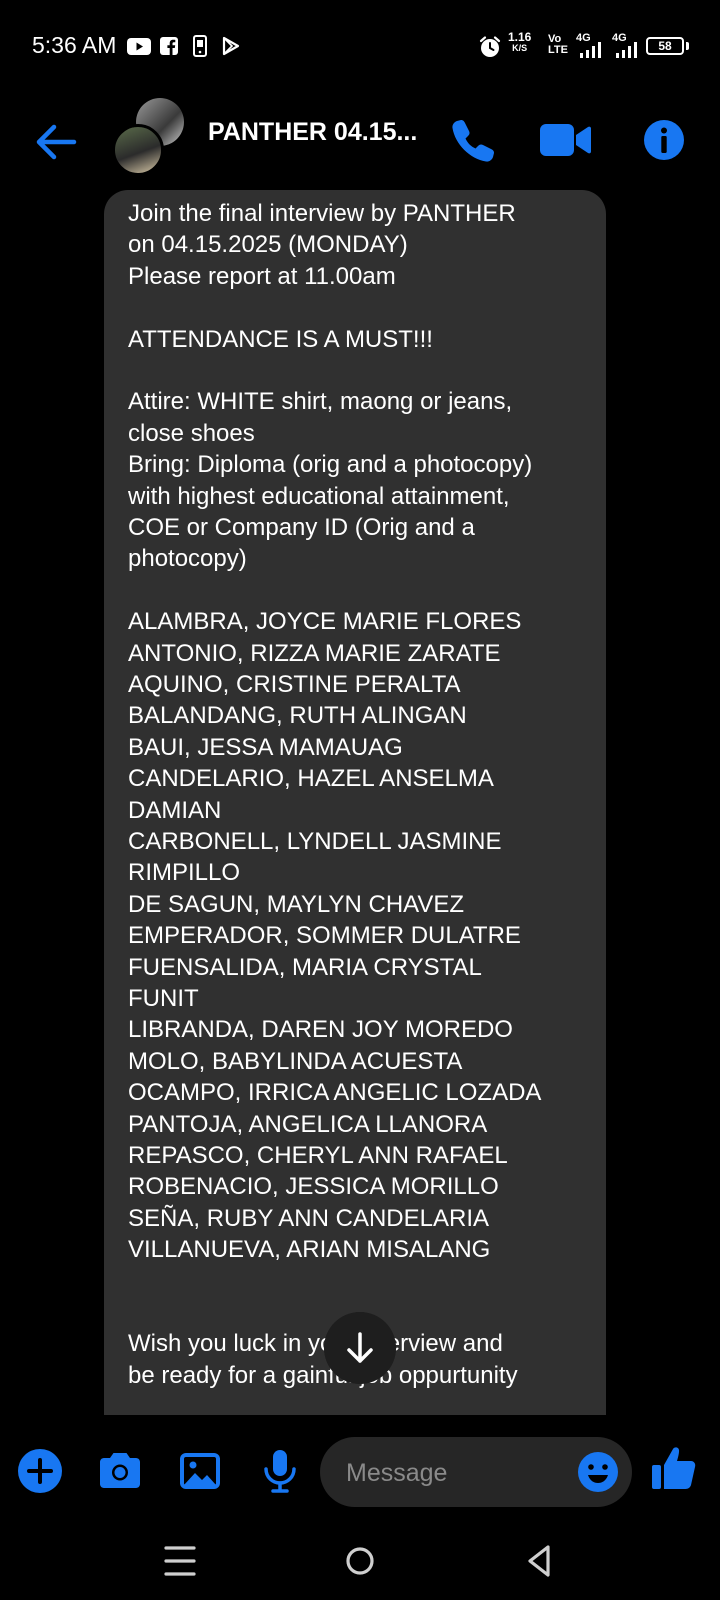 The height and width of the screenshot is (1600, 720). I want to click on status-time: 5:36 AM, so click(74, 45).